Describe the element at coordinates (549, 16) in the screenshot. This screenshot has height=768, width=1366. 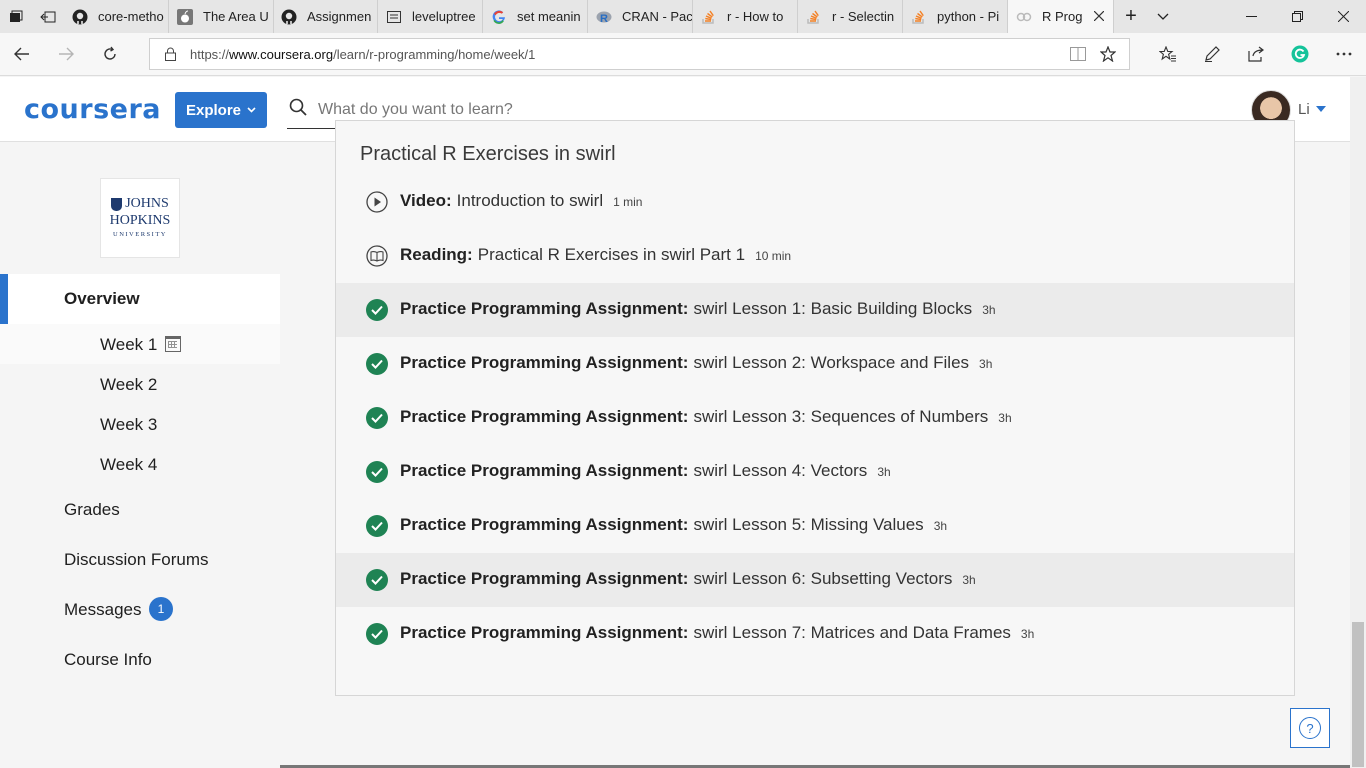
I see `tab-title: set meanin` at that location.